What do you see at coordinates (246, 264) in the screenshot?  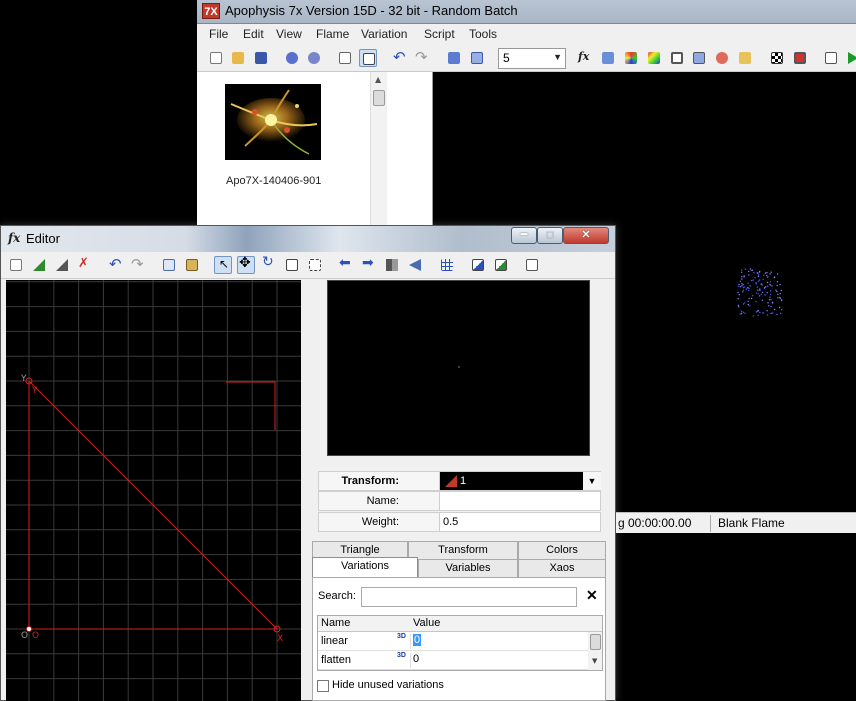 I see `move-icon: ✥` at bounding box center [246, 264].